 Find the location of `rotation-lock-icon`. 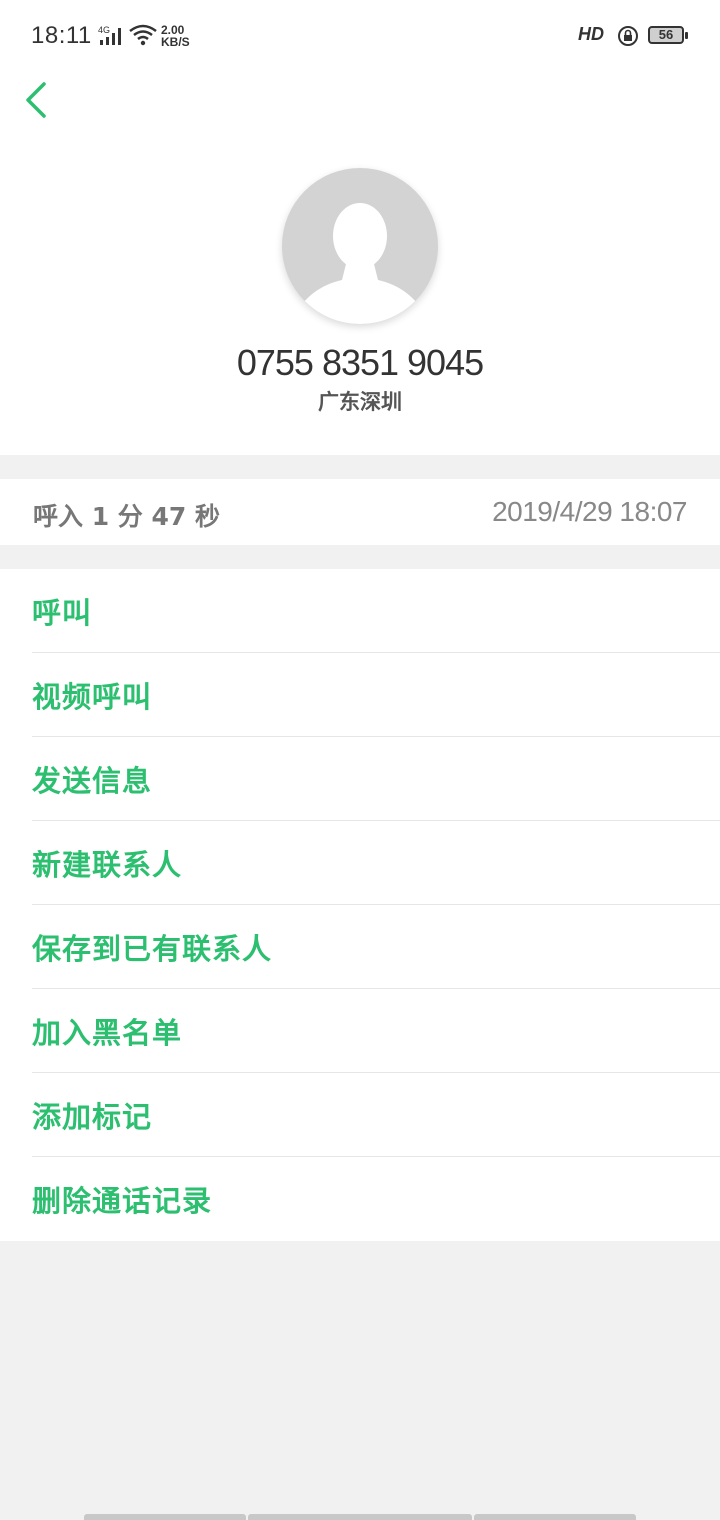

rotation-lock-icon is located at coordinates (628, 38).